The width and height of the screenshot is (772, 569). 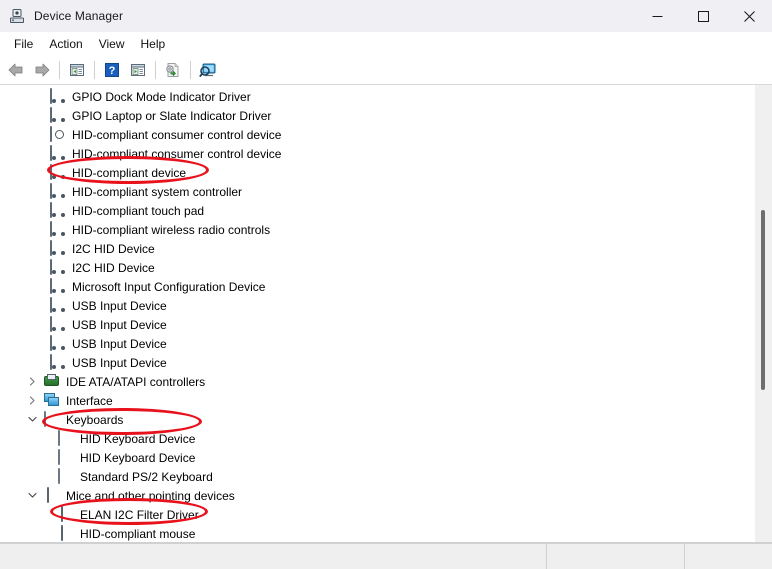 I want to click on properties-icon, so click(x=138, y=70).